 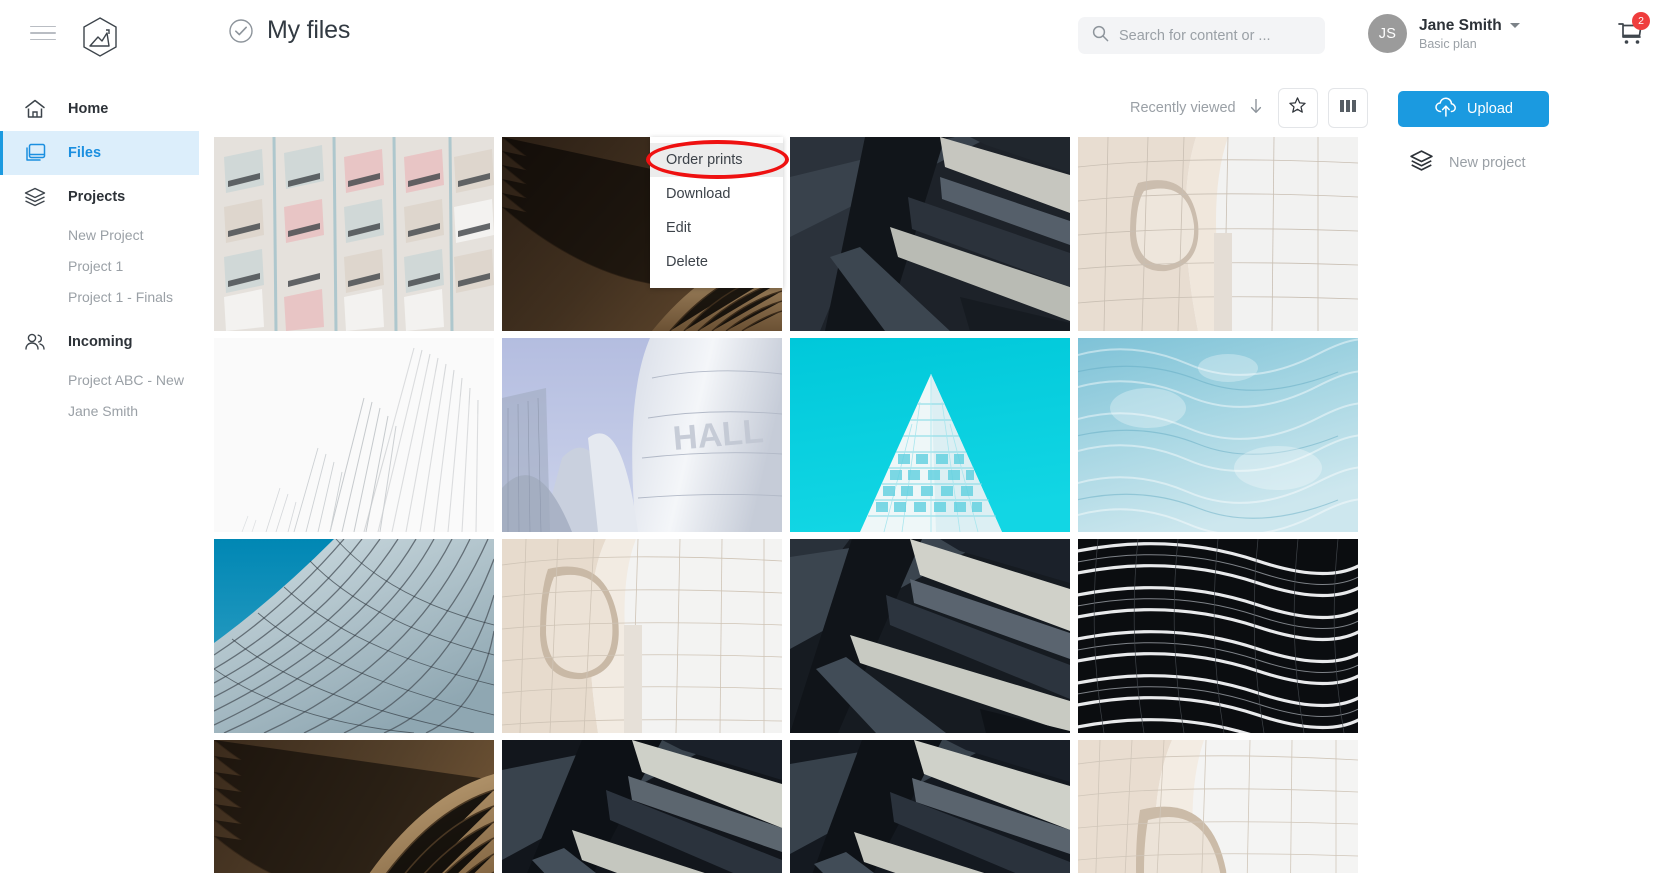 I want to click on pastel-facade-windows, so click(x=354, y=234).